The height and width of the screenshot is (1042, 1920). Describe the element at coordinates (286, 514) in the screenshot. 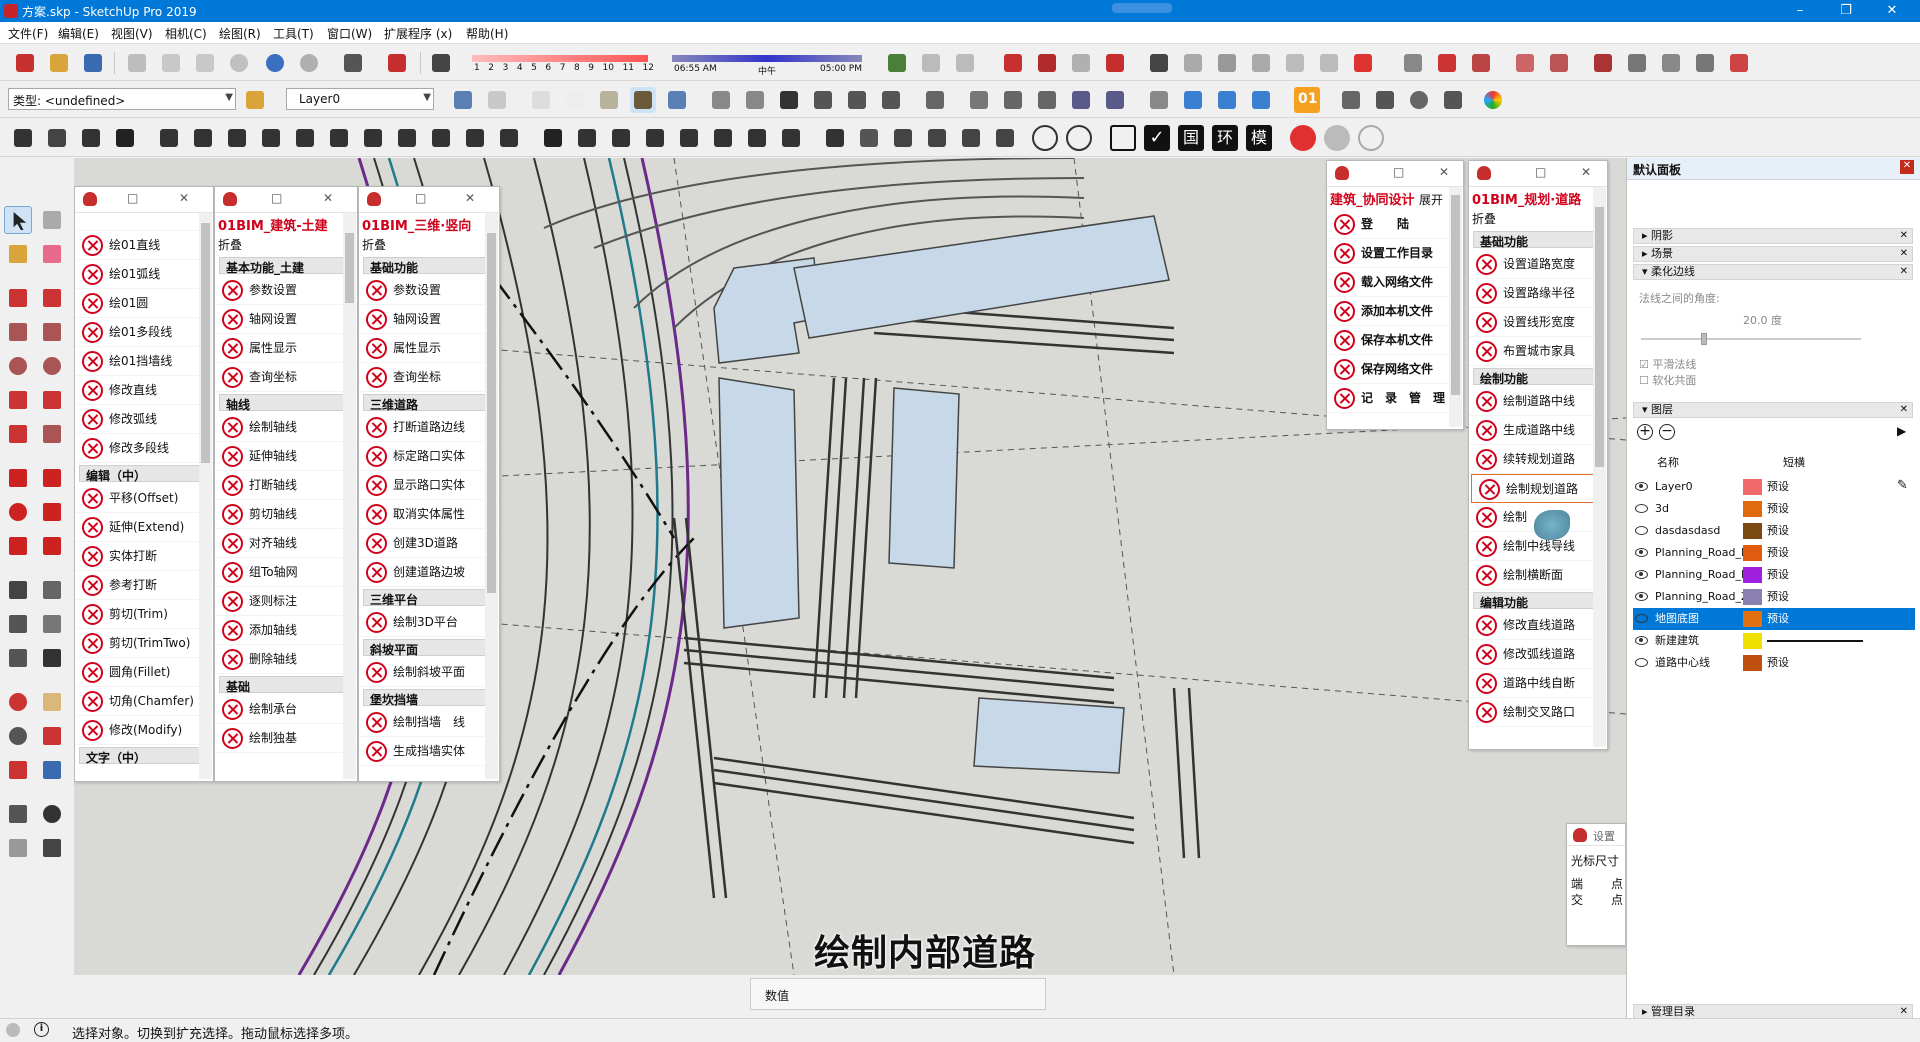

I see `list-item: 剪切轴线` at that location.